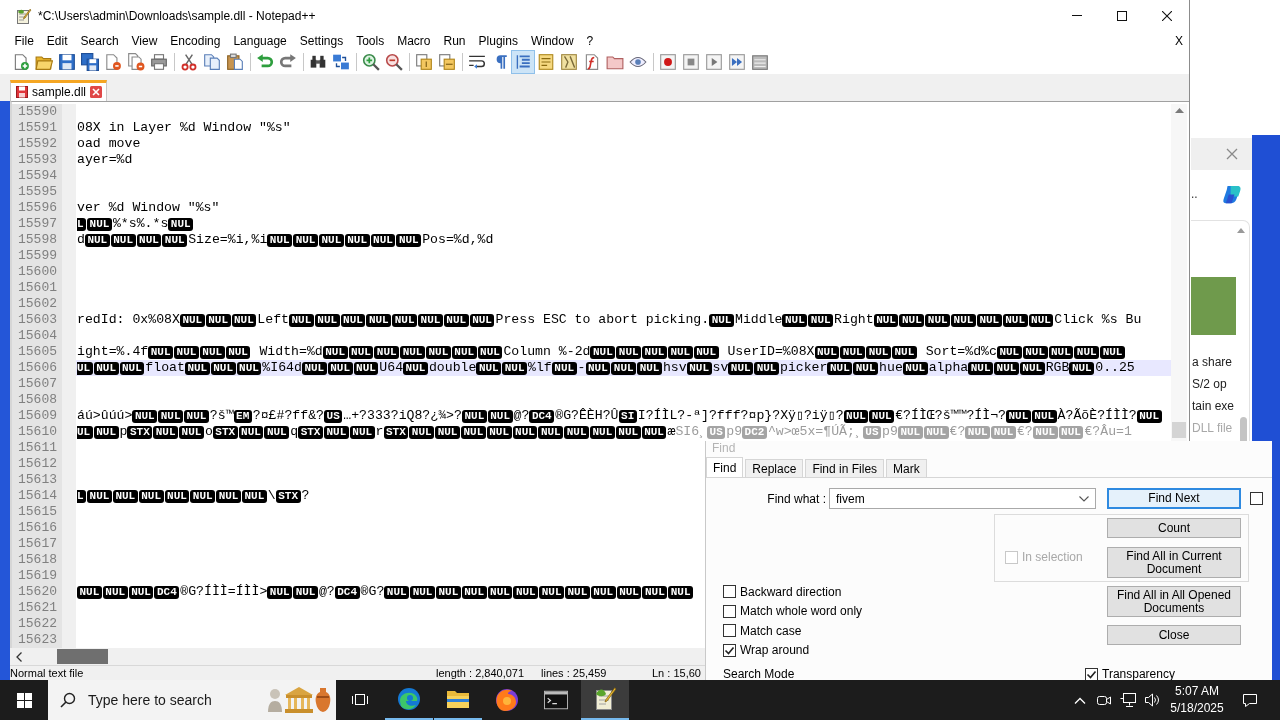 The height and width of the screenshot is (720, 1280). Describe the element at coordinates (1174, 498) in the screenshot. I see `dialog-button: Find Next` at that location.